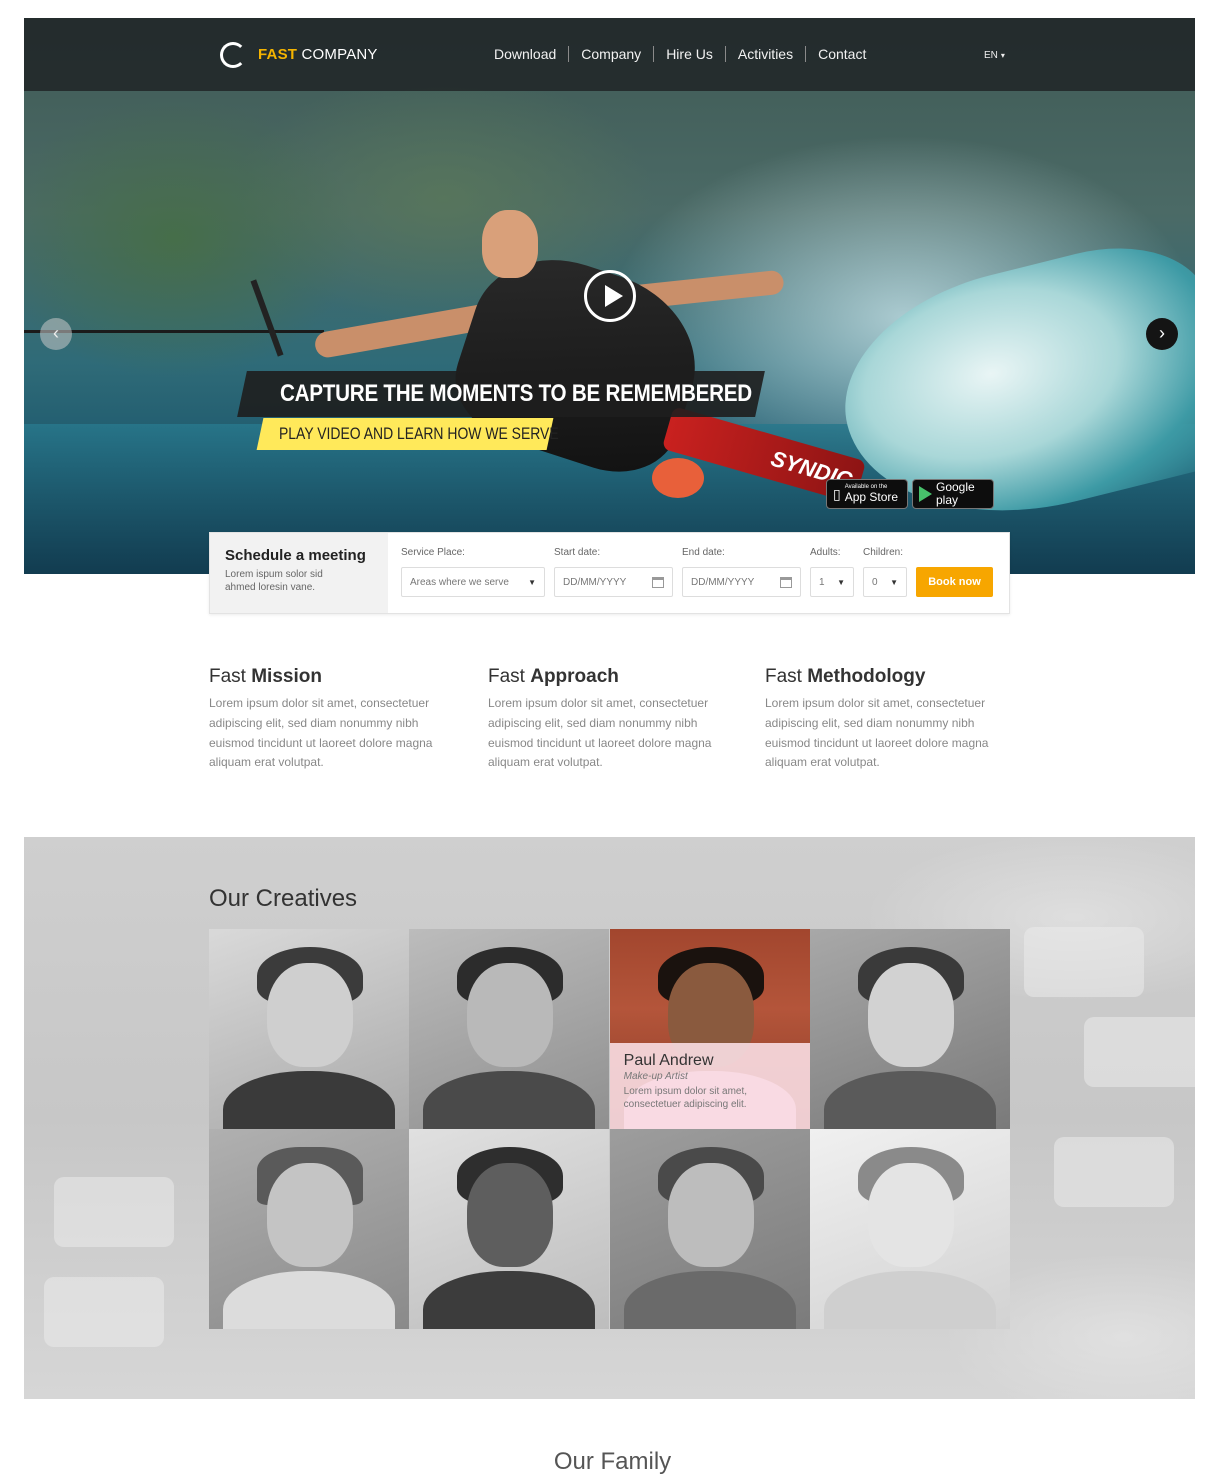 This screenshot has width=1225, height=1483. What do you see at coordinates (267, 318) in the screenshot?
I see `rope-handle` at bounding box center [267, 318].